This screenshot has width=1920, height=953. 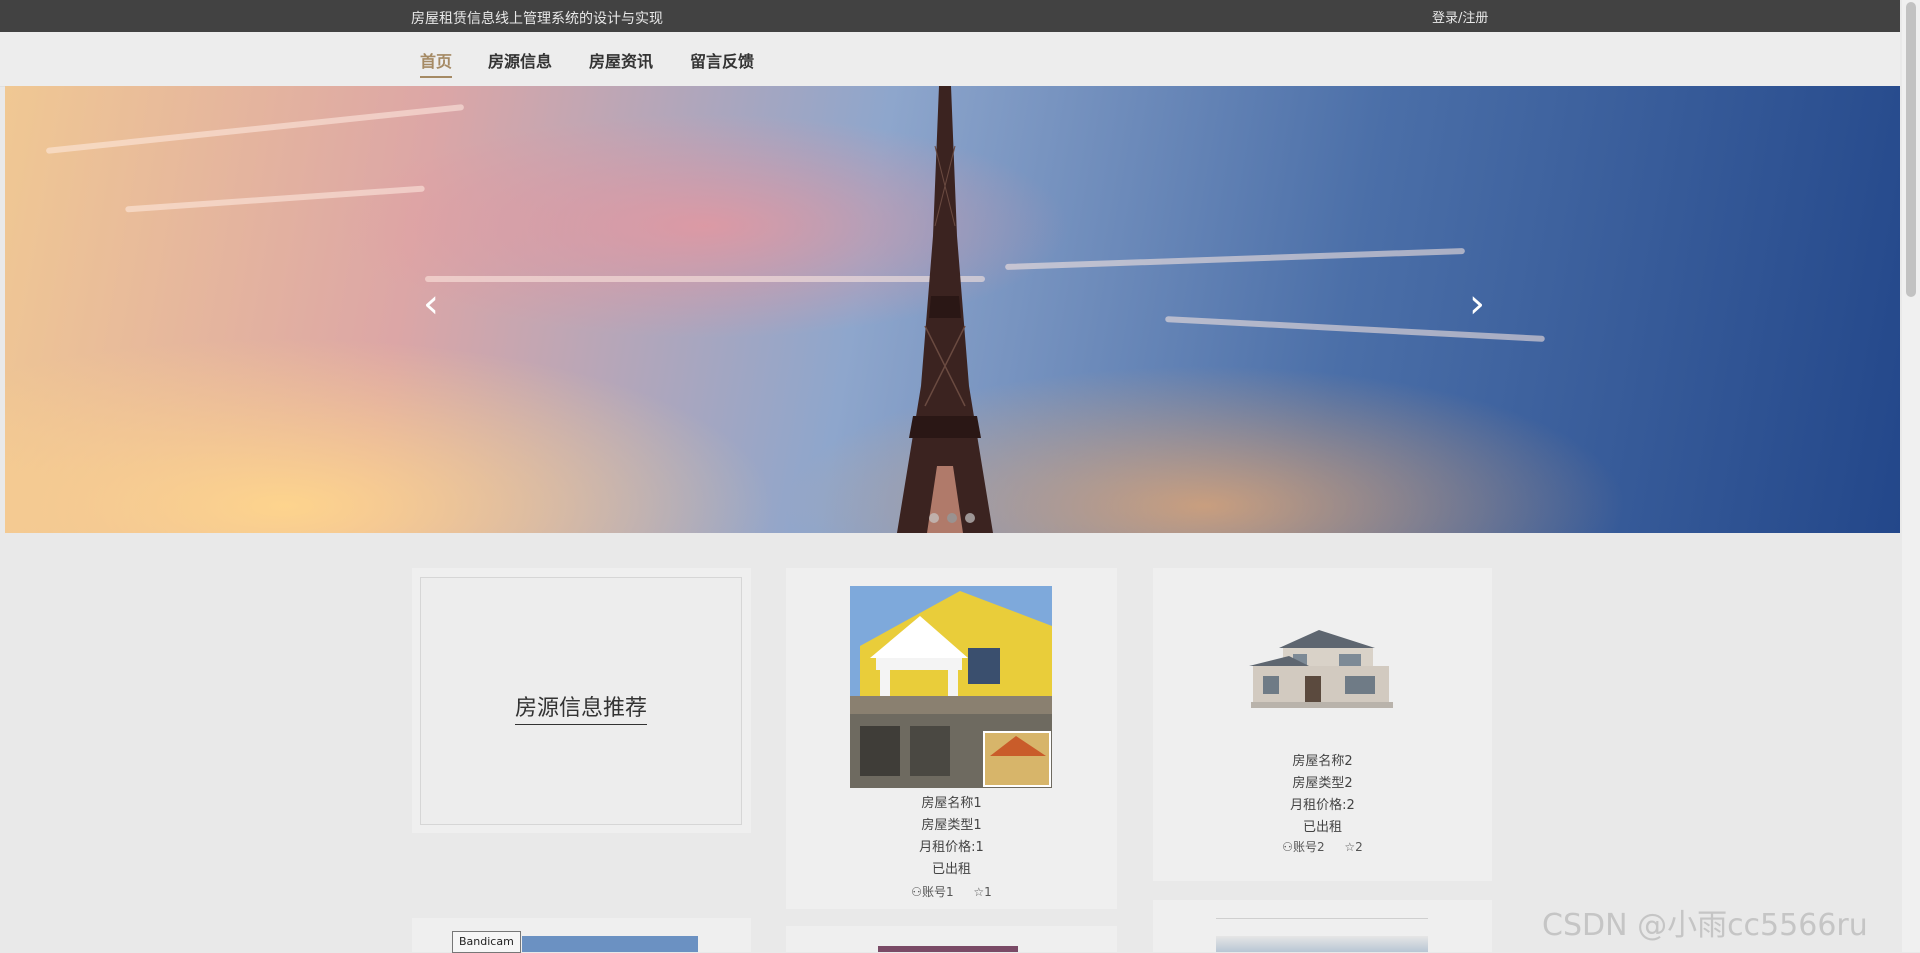 I want to click on nav-item-home: 首页, so click(x=436, y=63).